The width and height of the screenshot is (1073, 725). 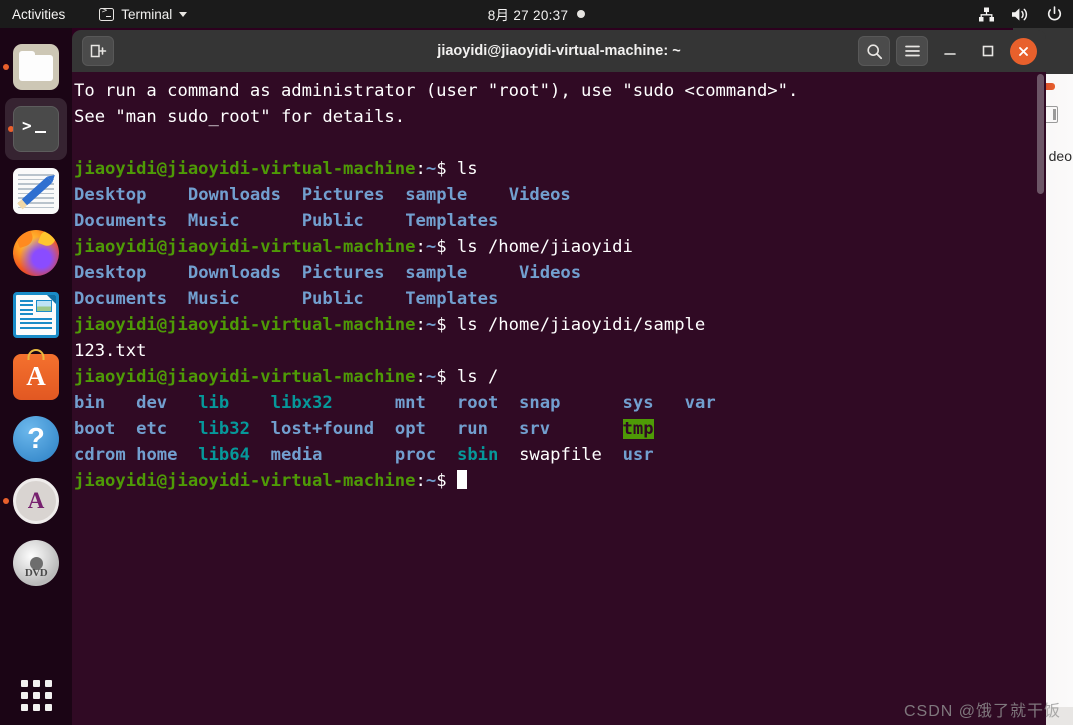 What do you see at coordinates (550, 273) in the screenshot?
I see `ls-entry-directory: Videos` at bounding box center [550, 273].